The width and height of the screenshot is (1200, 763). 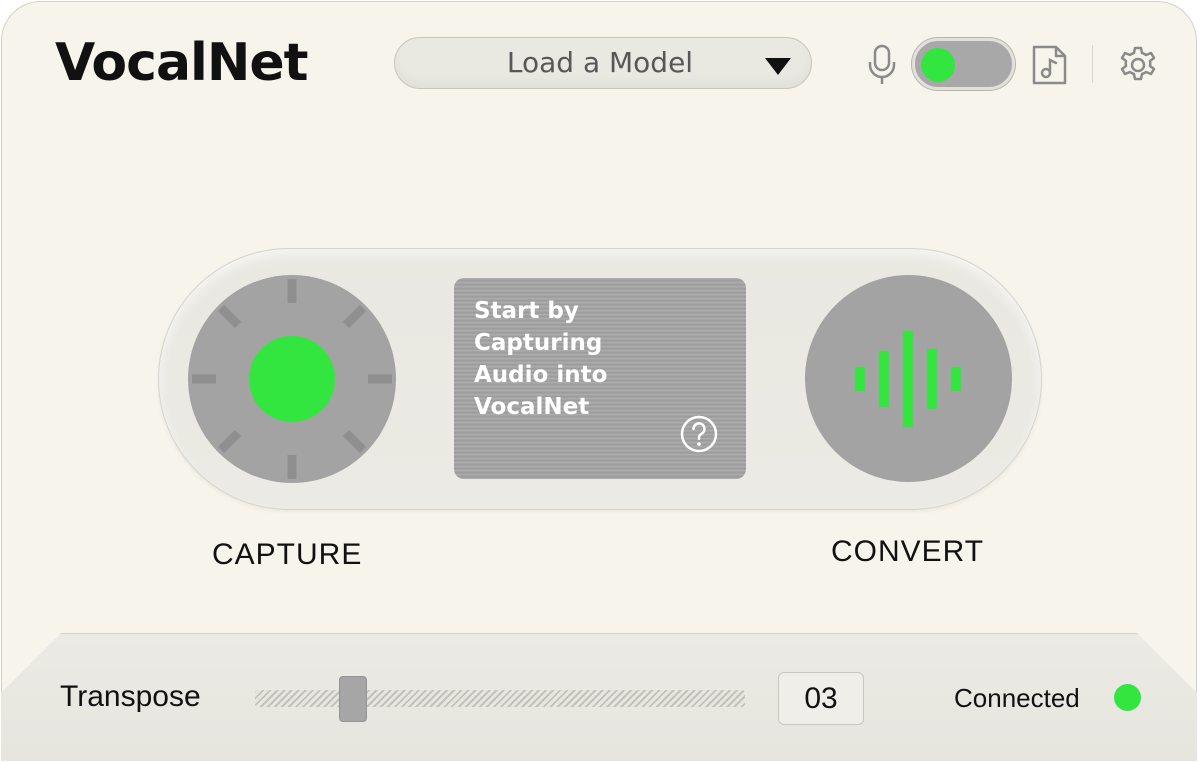 What do you see at coordinates (938, 65) in the screenshot?
I see `toggle-knob` at bounding box center [938, 65].